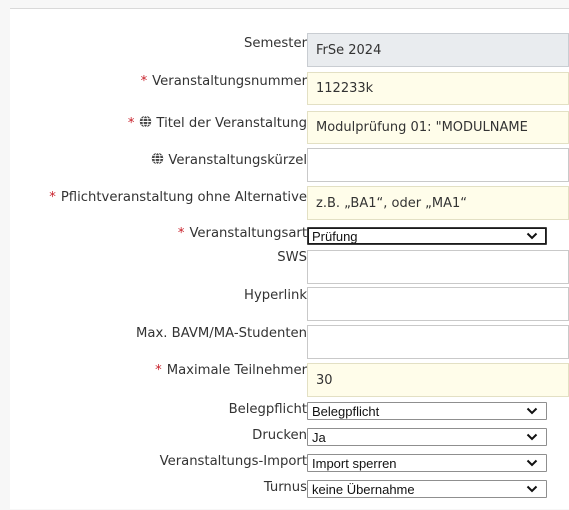 Image resolution: width=569 pixels, height=510 pixels. What do you see at coordinates (427, 463) in the screenshot?
I see `import-select: Import sperren` at bounding box center [427, 463].